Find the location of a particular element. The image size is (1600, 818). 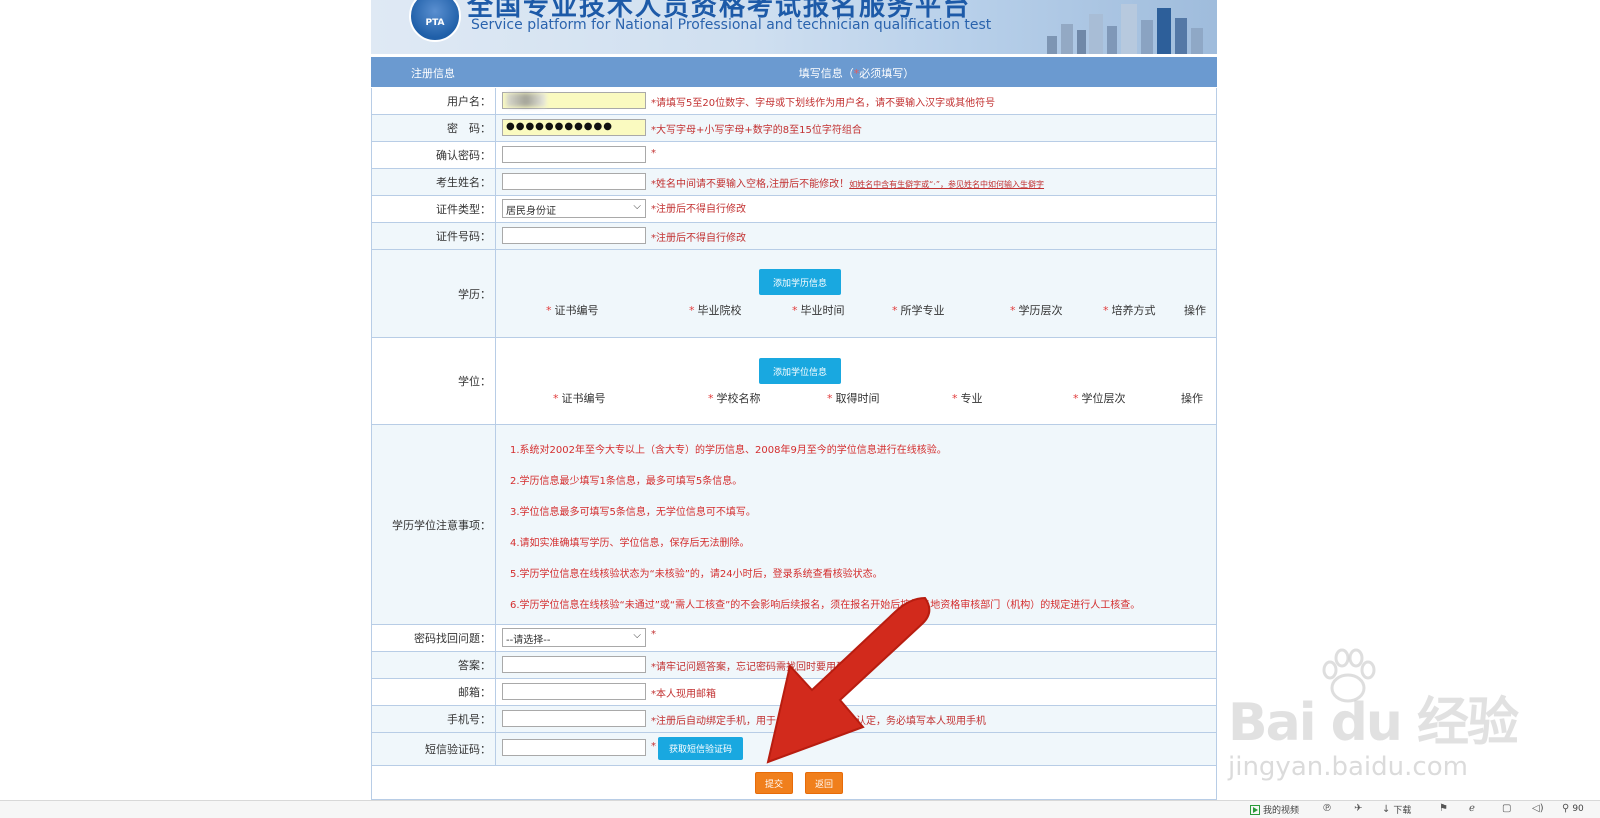

security-question-label: 密码找回问题： is located at coordinates (434, 638).